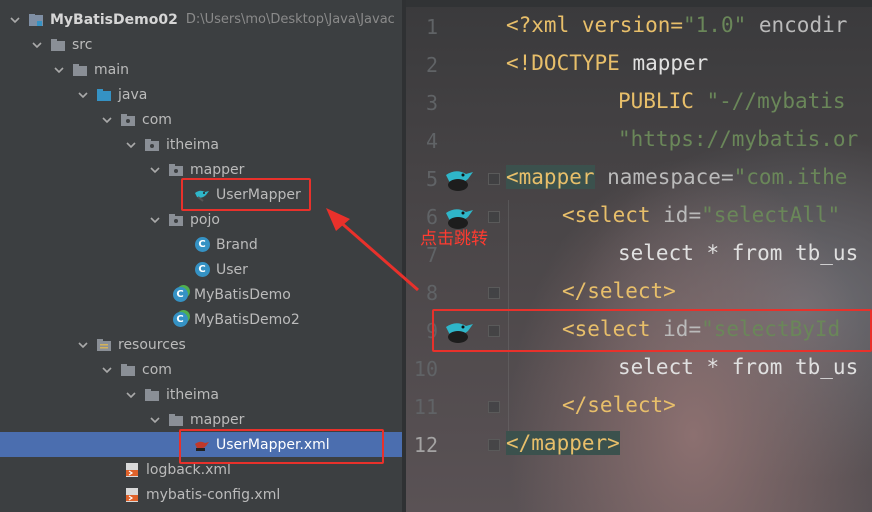  I want to click on tree-label: resources, so click(152, 344).